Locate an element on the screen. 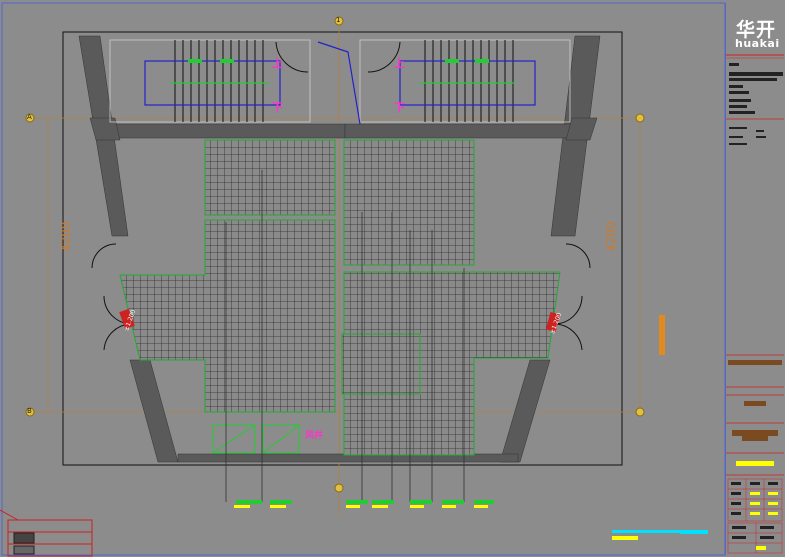 The image size is (785, 557). legend-box is located at coordinates (46, 533).